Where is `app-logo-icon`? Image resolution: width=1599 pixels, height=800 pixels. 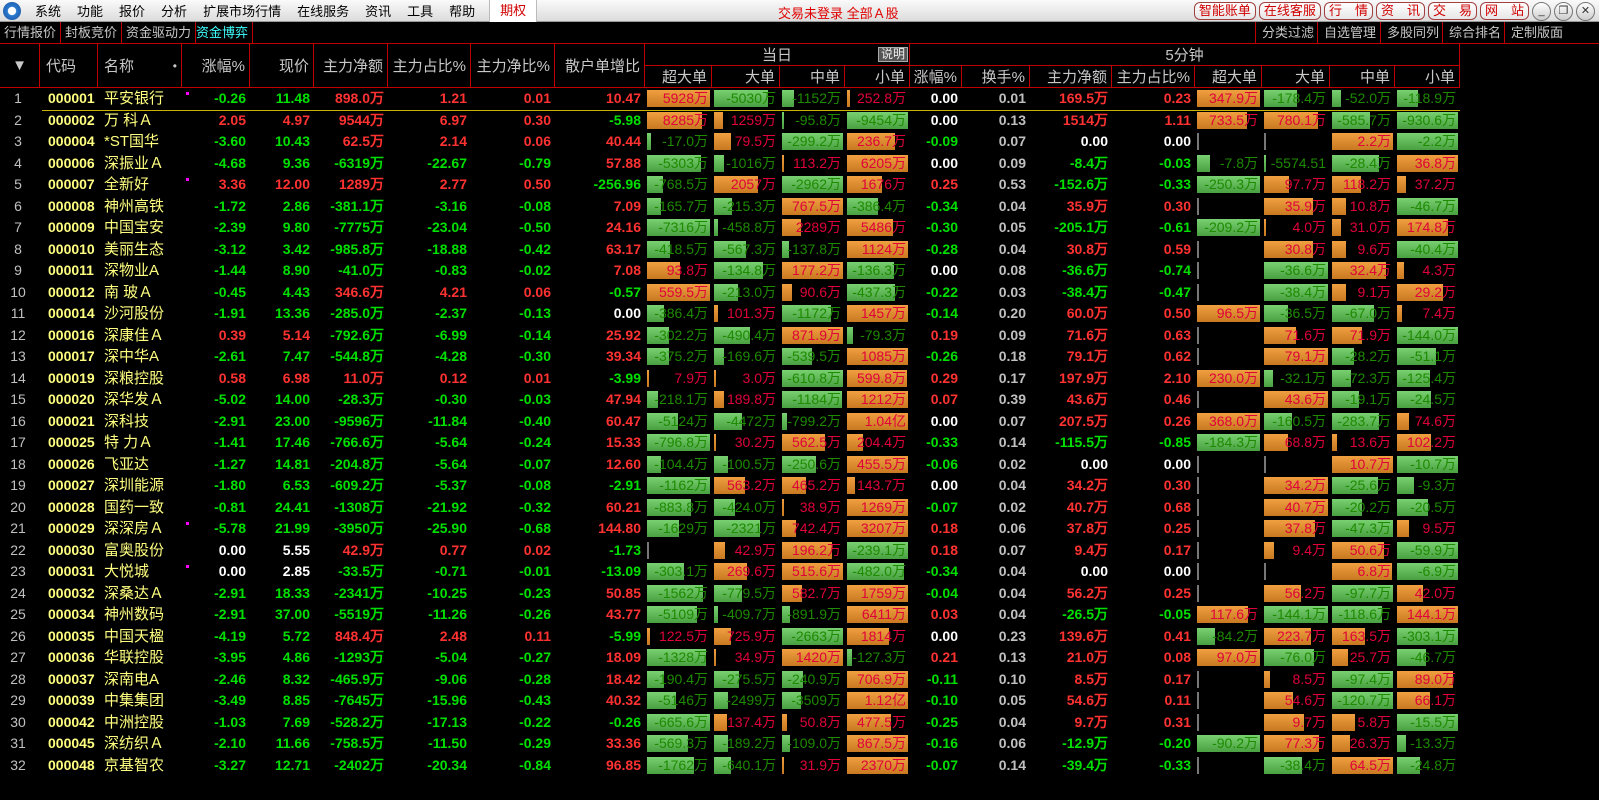 app-logo-icon is located at coordinates (12, 10).